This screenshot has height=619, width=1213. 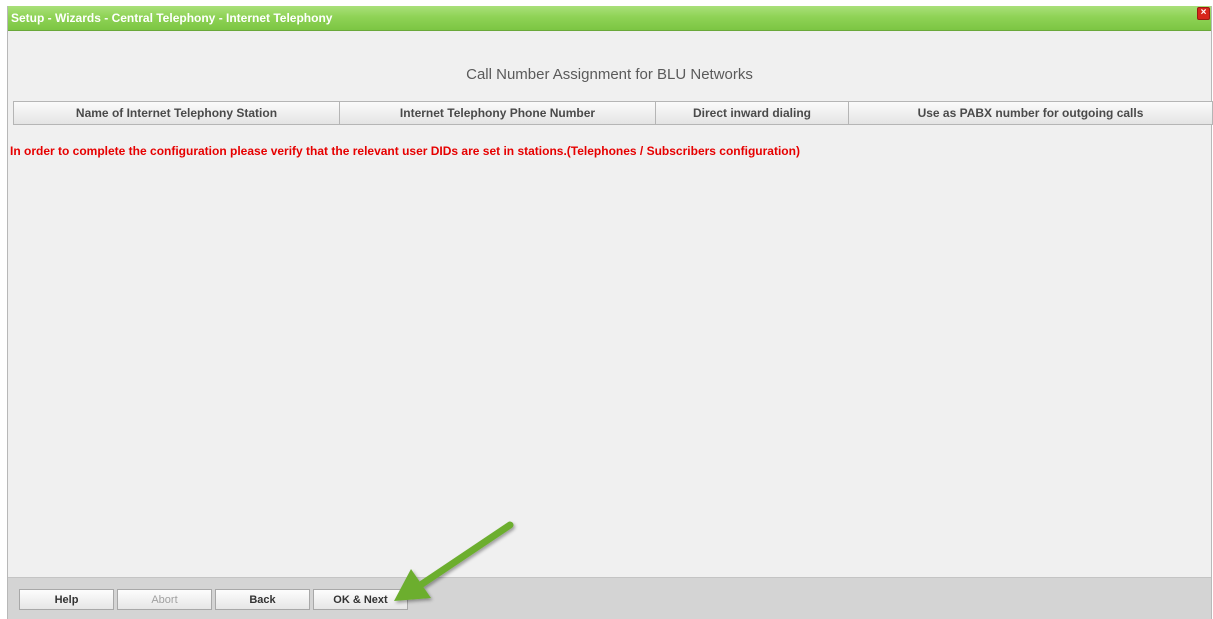 I want to click on page-title: Call Number Assignment for BLU Networks, so click(x=609, y=74).